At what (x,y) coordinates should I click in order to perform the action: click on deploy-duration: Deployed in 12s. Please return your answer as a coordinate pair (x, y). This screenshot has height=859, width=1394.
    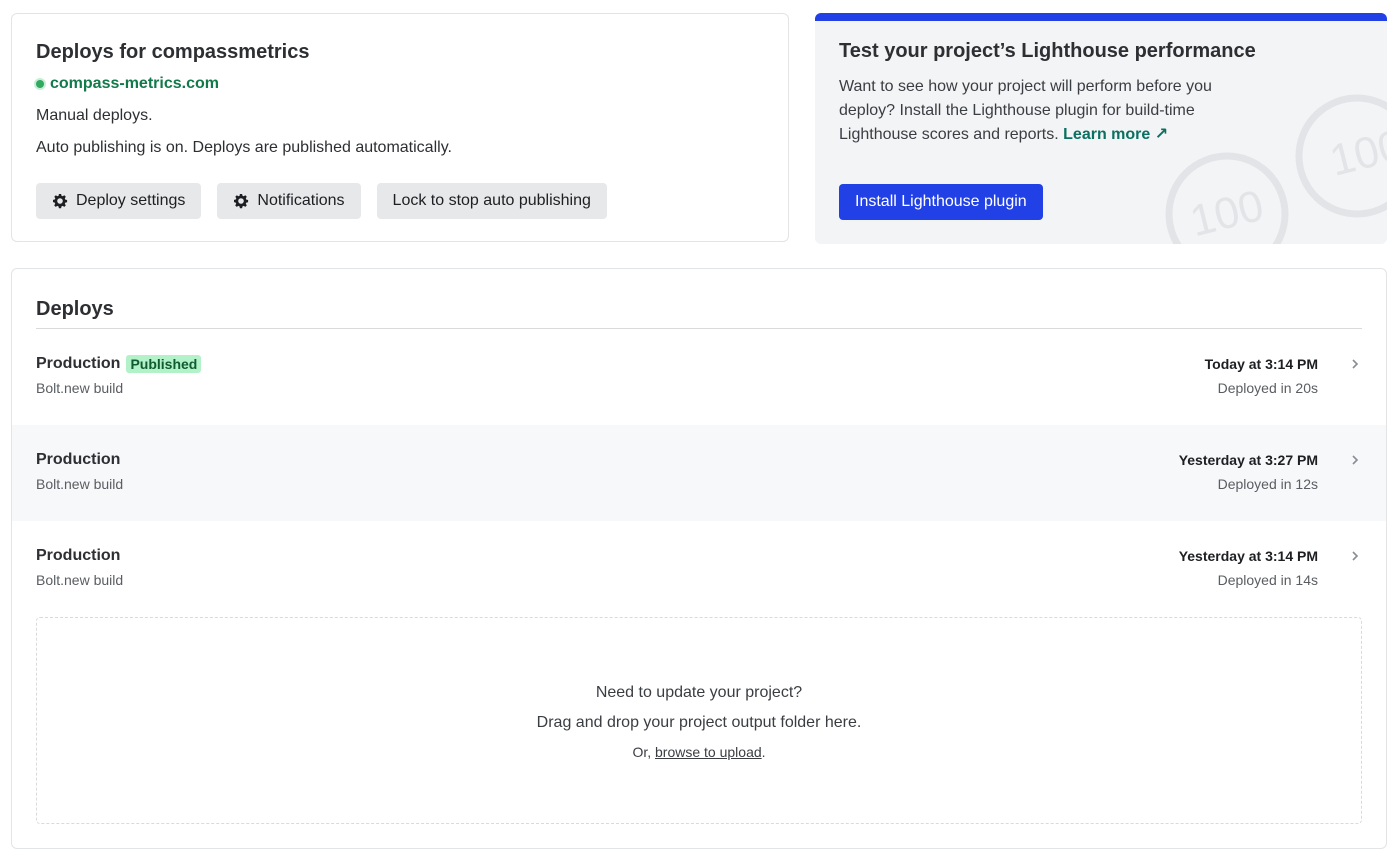
    Looking at the image, I should click on (1267, 484).